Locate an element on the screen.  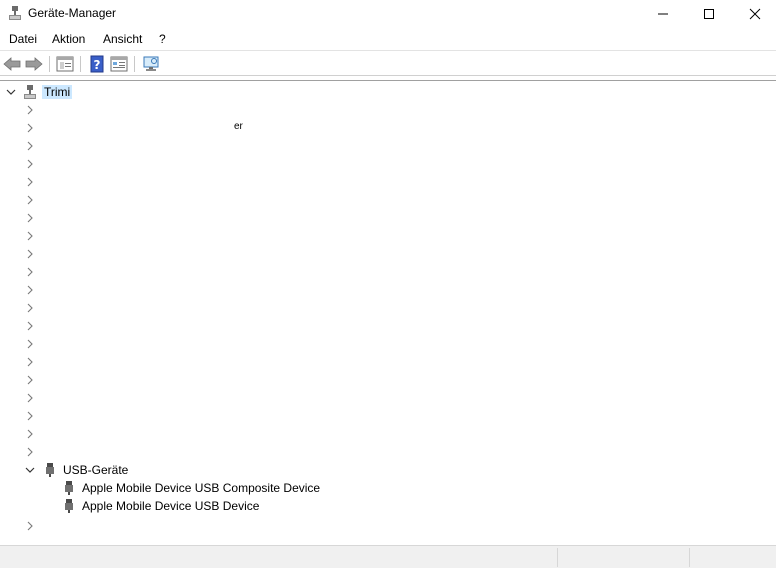
tree-root-row: Trimi is located at coordinates (388, 92).